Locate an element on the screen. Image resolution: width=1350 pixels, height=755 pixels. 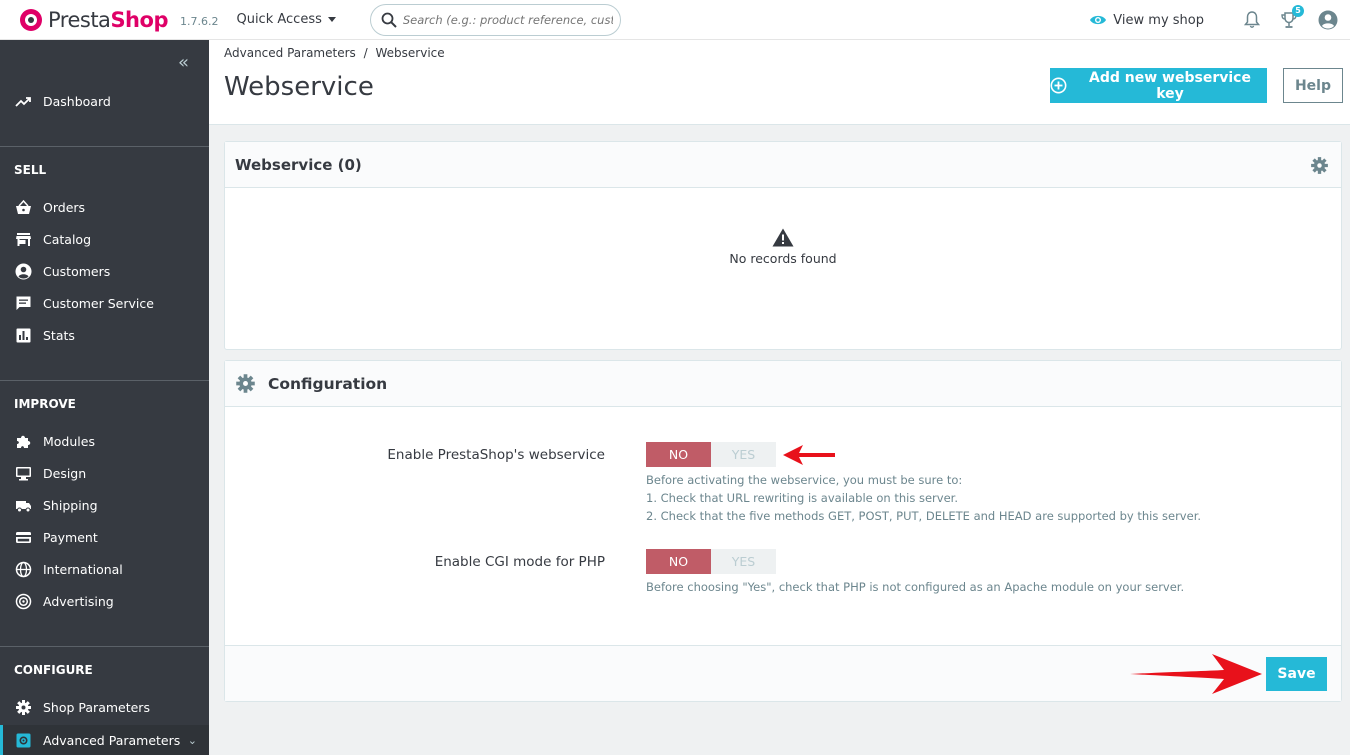
webservice-enable-switch: NO YES is located at coordinates (711, 454).